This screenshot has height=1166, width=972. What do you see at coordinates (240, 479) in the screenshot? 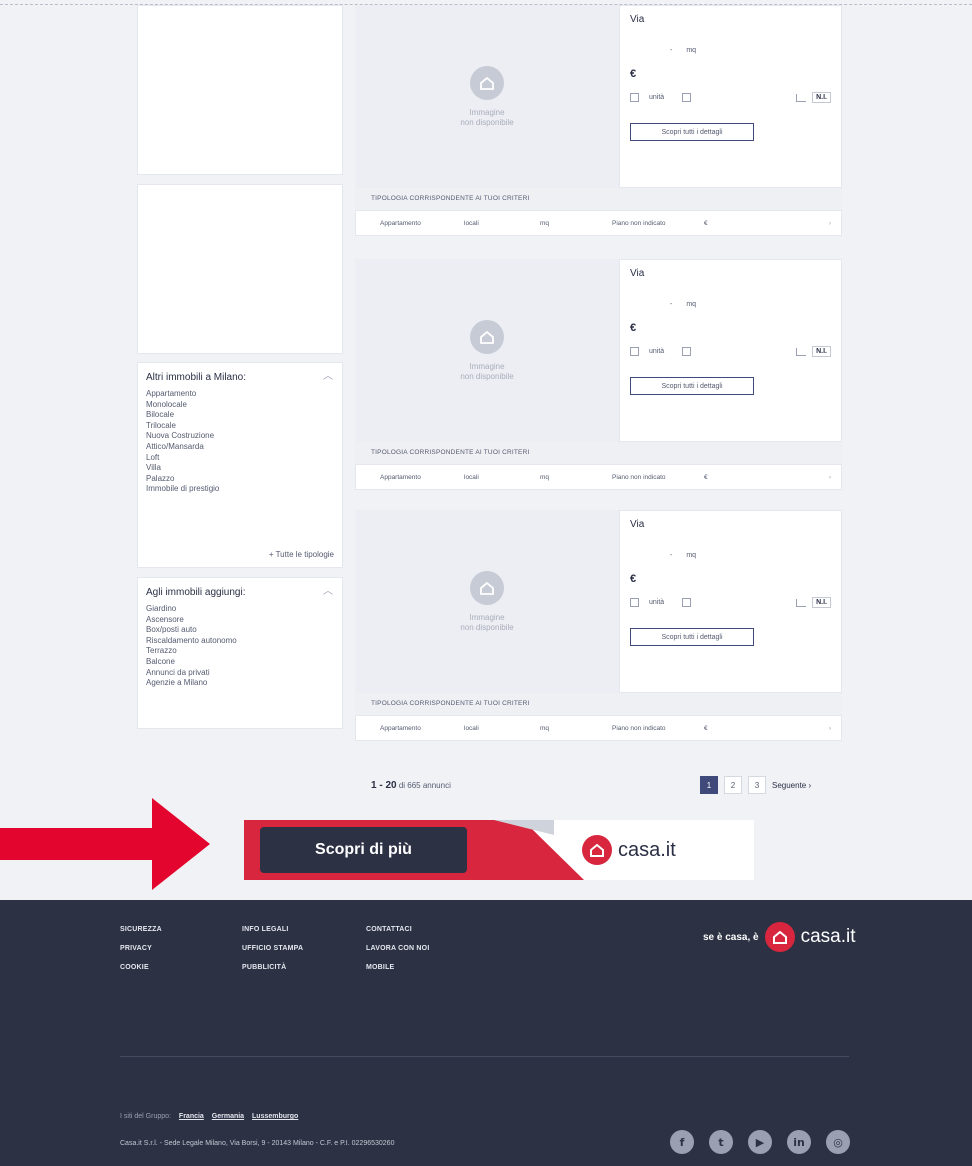
I see `property-type-link: Palazzo` at bounding box center [240, 479].